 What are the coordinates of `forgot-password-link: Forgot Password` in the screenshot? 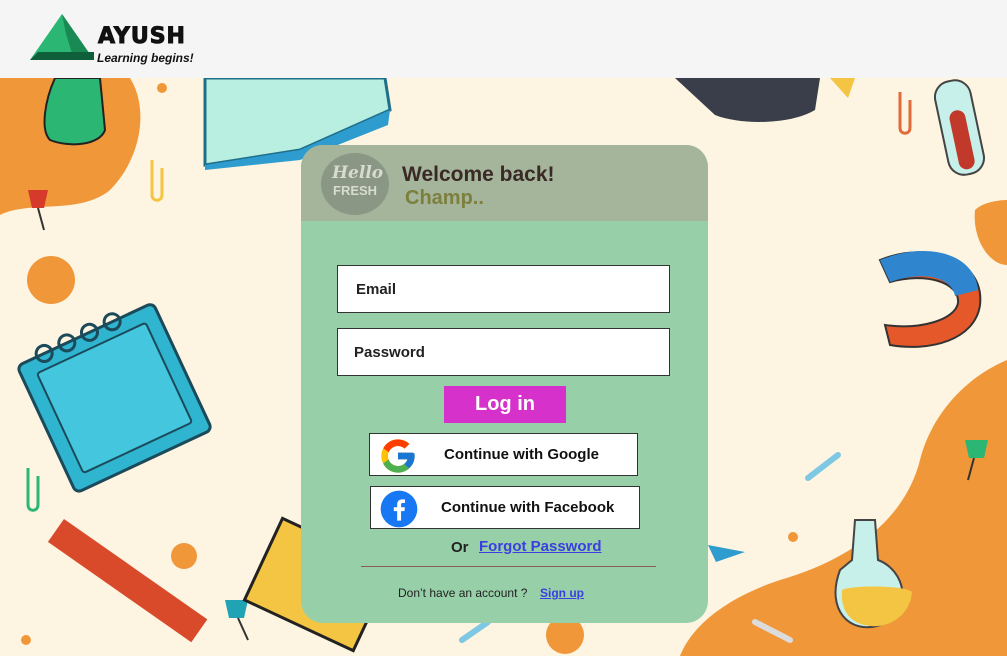 It's located at (540, 546).